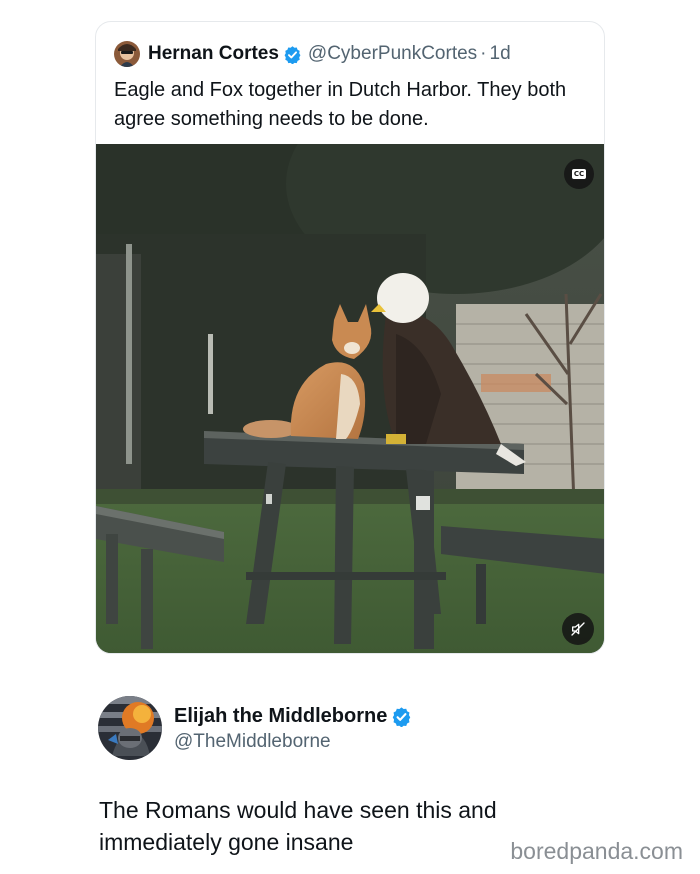 This screenshot has width=700, height=874. Describe the element at coordinates (596, 851) in the screenshot. I see `watermark: boredpanda.com` at that location.